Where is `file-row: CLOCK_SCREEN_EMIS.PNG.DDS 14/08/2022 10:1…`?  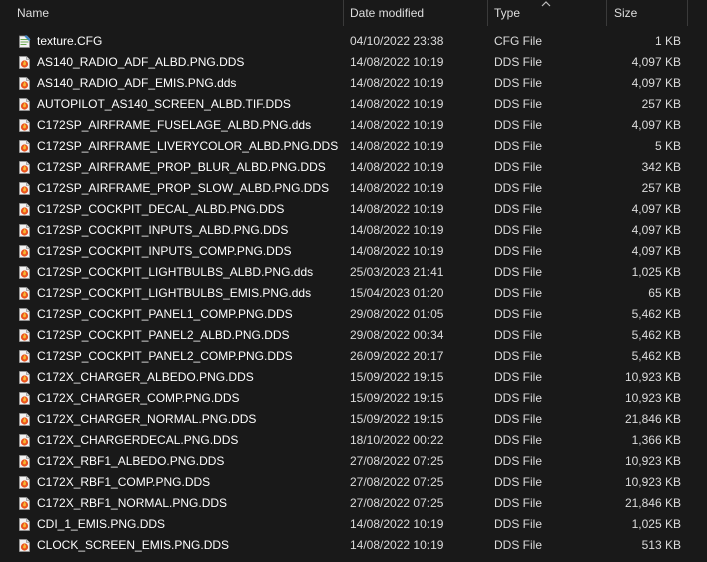 file-row: CLOCK_SCREEN_EMIS.PNG.DDS 14/08/2022 10:1… is located at coordinates (353, 545).